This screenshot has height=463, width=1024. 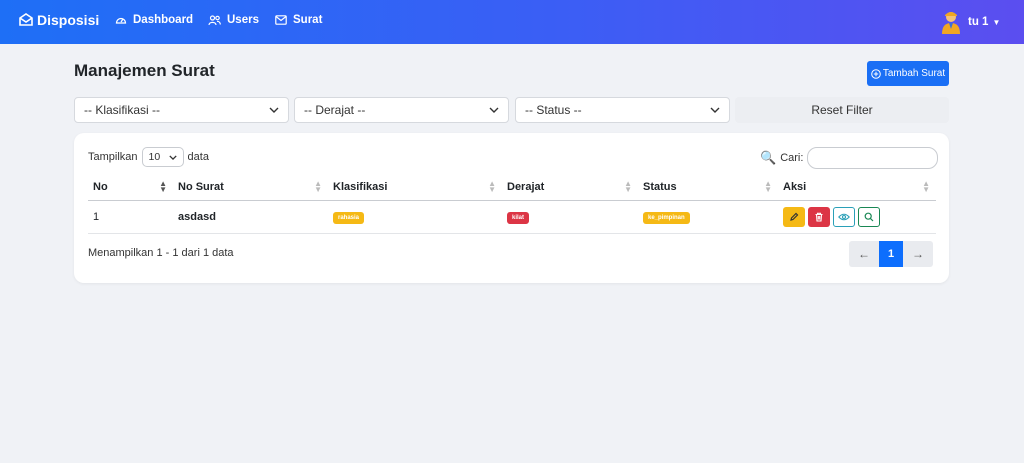 What do you see at coordinates (250, 217) in the screenshot?
I see `cell-no-surat: asdasd` at bounding box center [250, 217].